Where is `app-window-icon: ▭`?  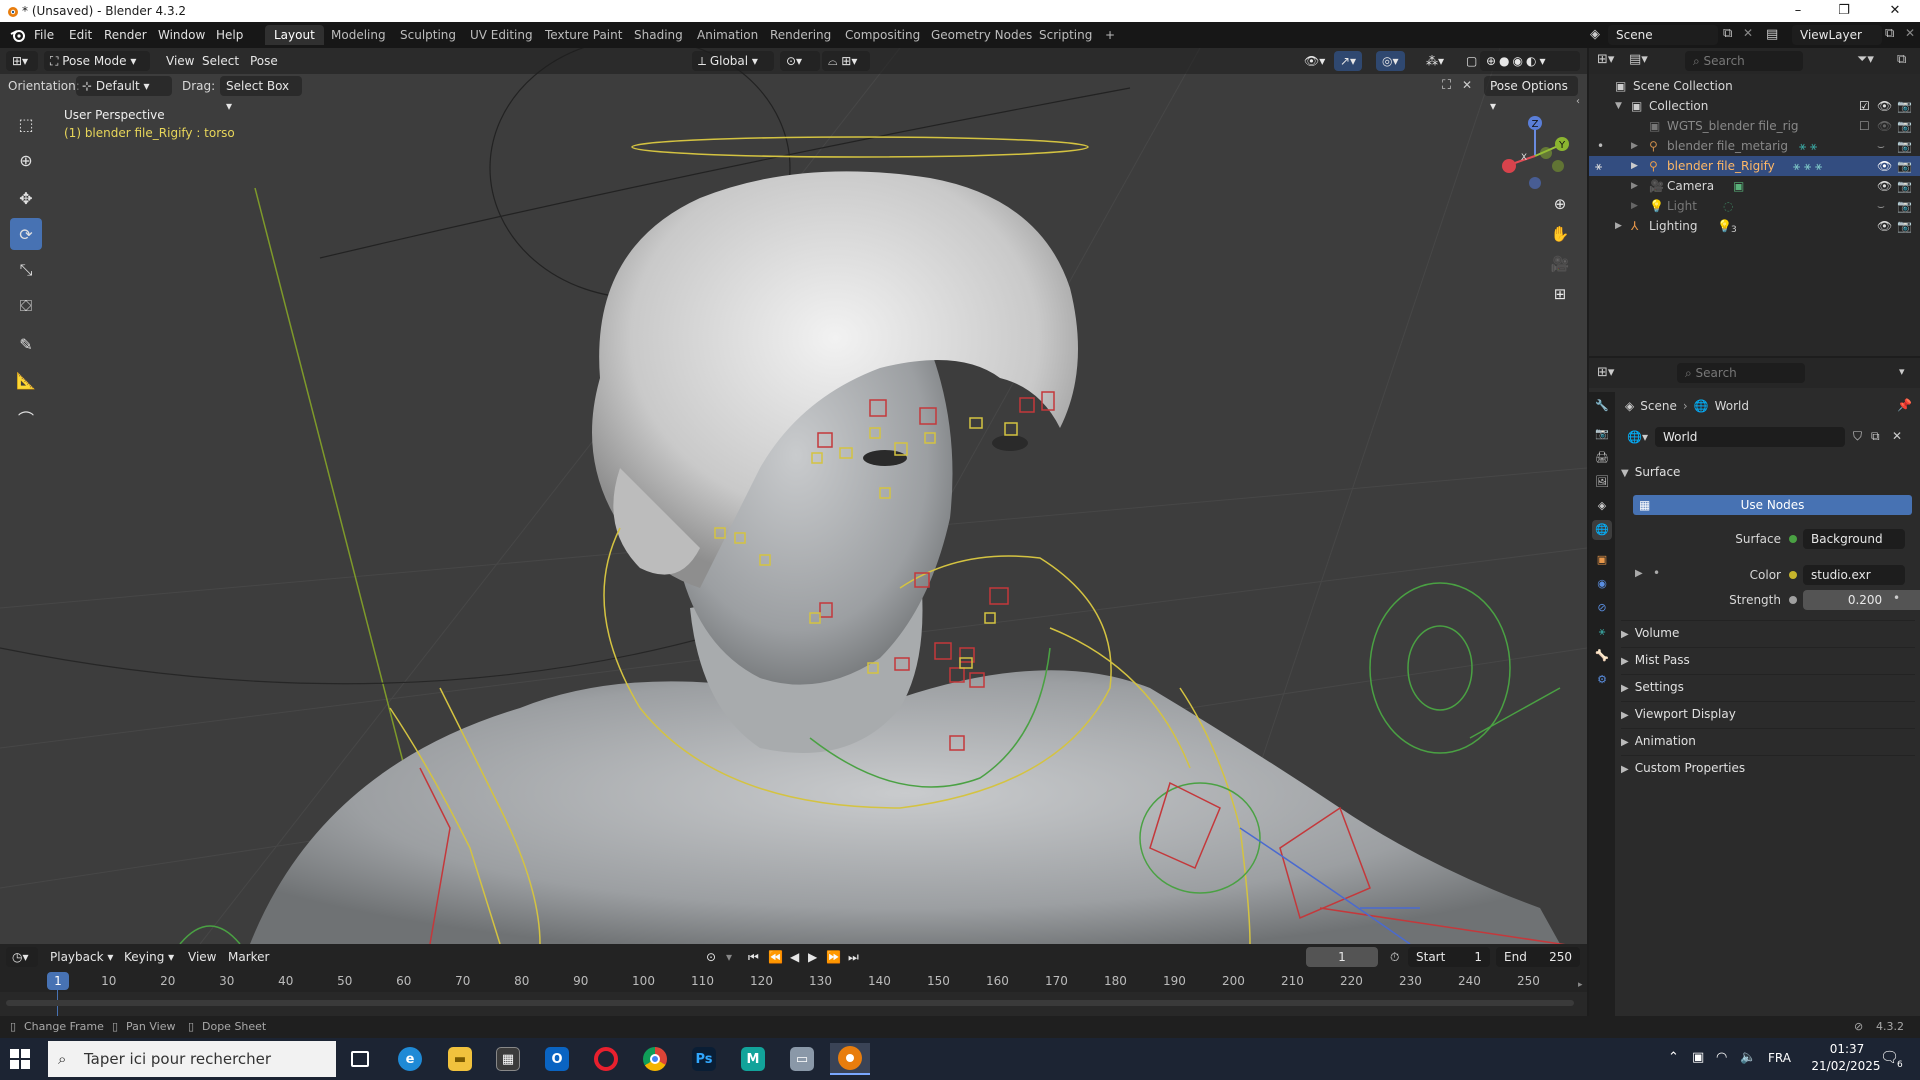 app-window-icon: ▭ is located at coordinates (802, 1059).